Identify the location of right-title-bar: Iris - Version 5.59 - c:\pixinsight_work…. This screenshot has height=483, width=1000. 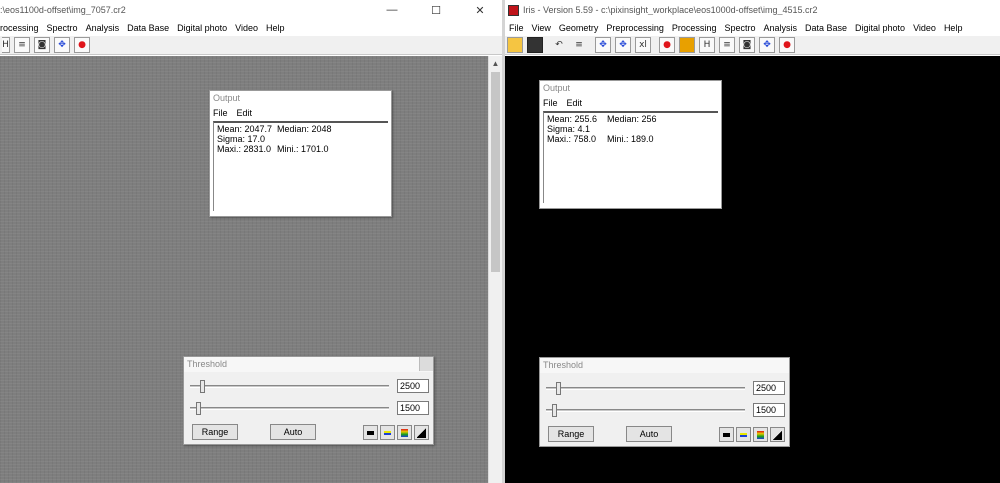
(752, 10).